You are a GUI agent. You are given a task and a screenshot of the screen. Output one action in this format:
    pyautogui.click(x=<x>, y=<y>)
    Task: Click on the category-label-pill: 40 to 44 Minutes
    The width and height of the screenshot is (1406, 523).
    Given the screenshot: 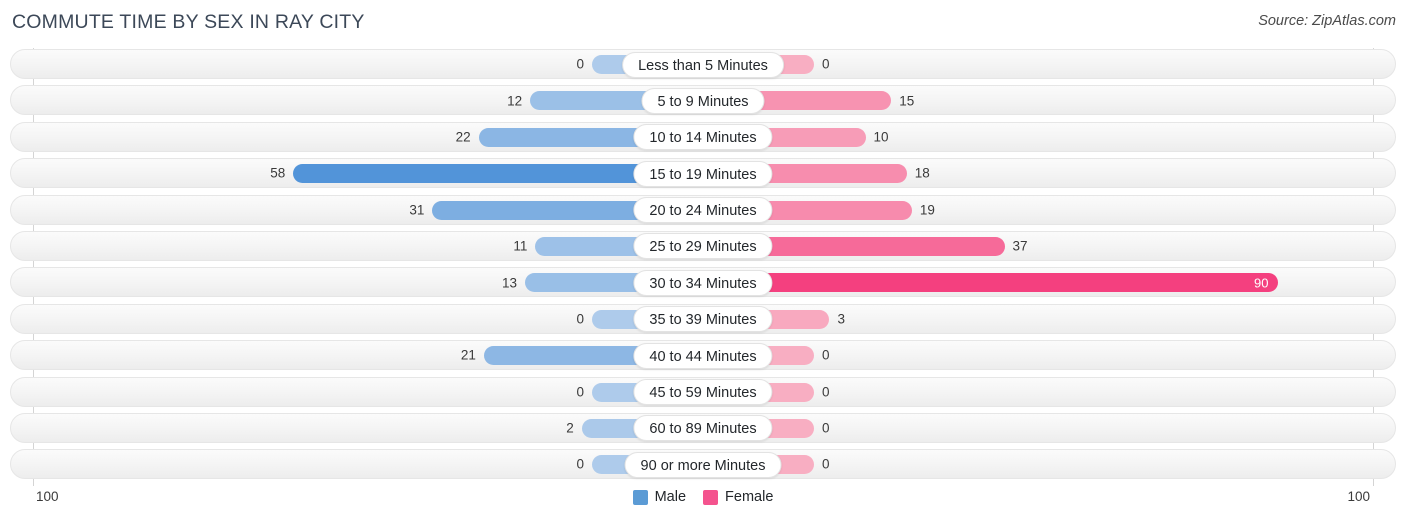 What is the action you would take?
    pyautogui.click(x=703, y=355)
    